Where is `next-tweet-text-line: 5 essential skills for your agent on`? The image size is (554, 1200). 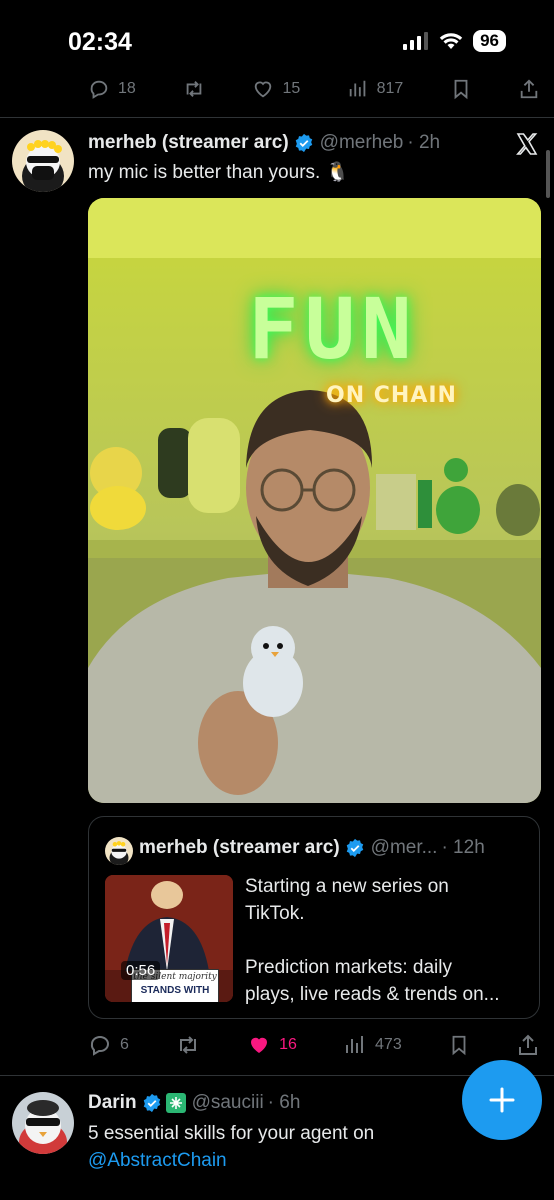 next-tweet-text-line: 5 essential skills for your agent on is located at coordinates (231, 1133).